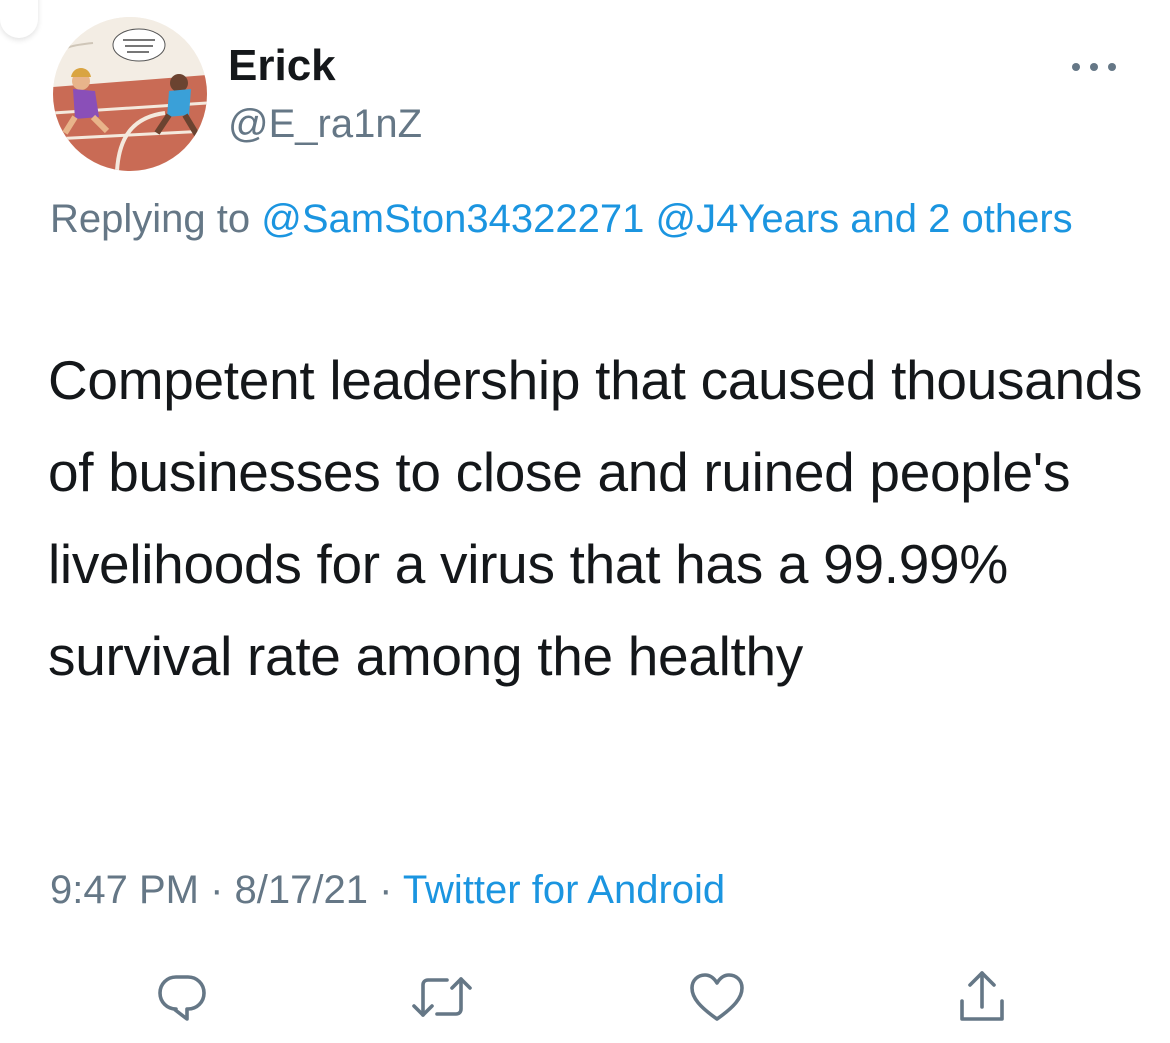 The image size is (1170, 1043). What do you see at coordinates (564, 890) in the screenshot?
I see `tweet-source-link: Twitter for Android` at bounding box center [564, 890].